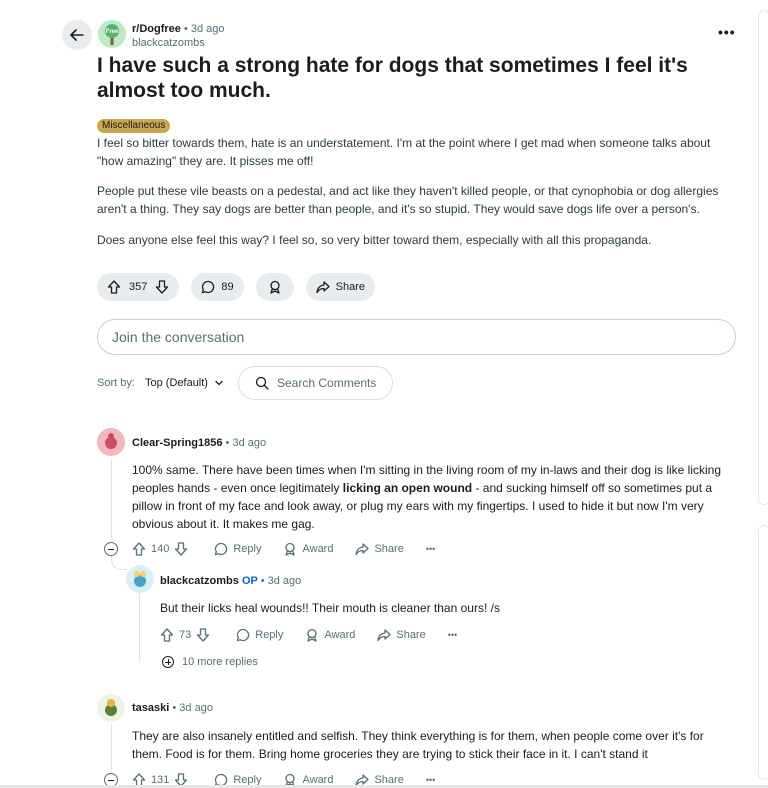 Image resolution: width=768 pixels, height=788 pixels. I want to click on vote-group: 357, so click(138, 287).